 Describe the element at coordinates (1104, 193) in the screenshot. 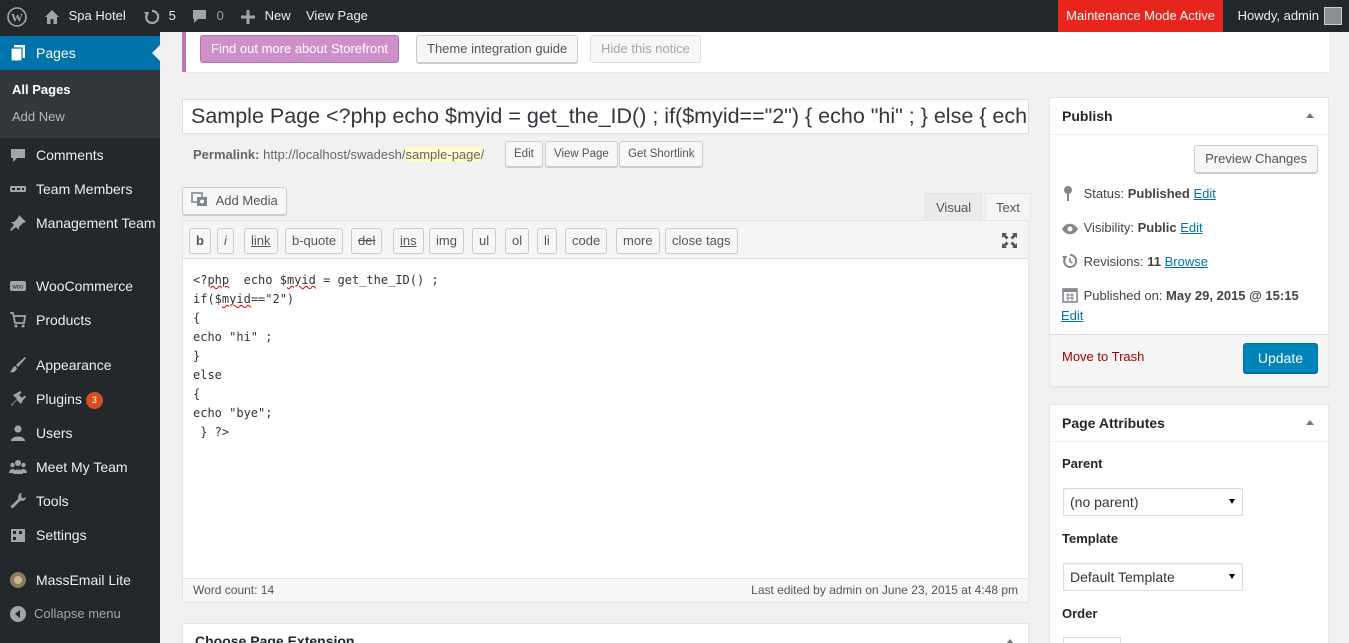

I see `status-label: Status:` at that location.